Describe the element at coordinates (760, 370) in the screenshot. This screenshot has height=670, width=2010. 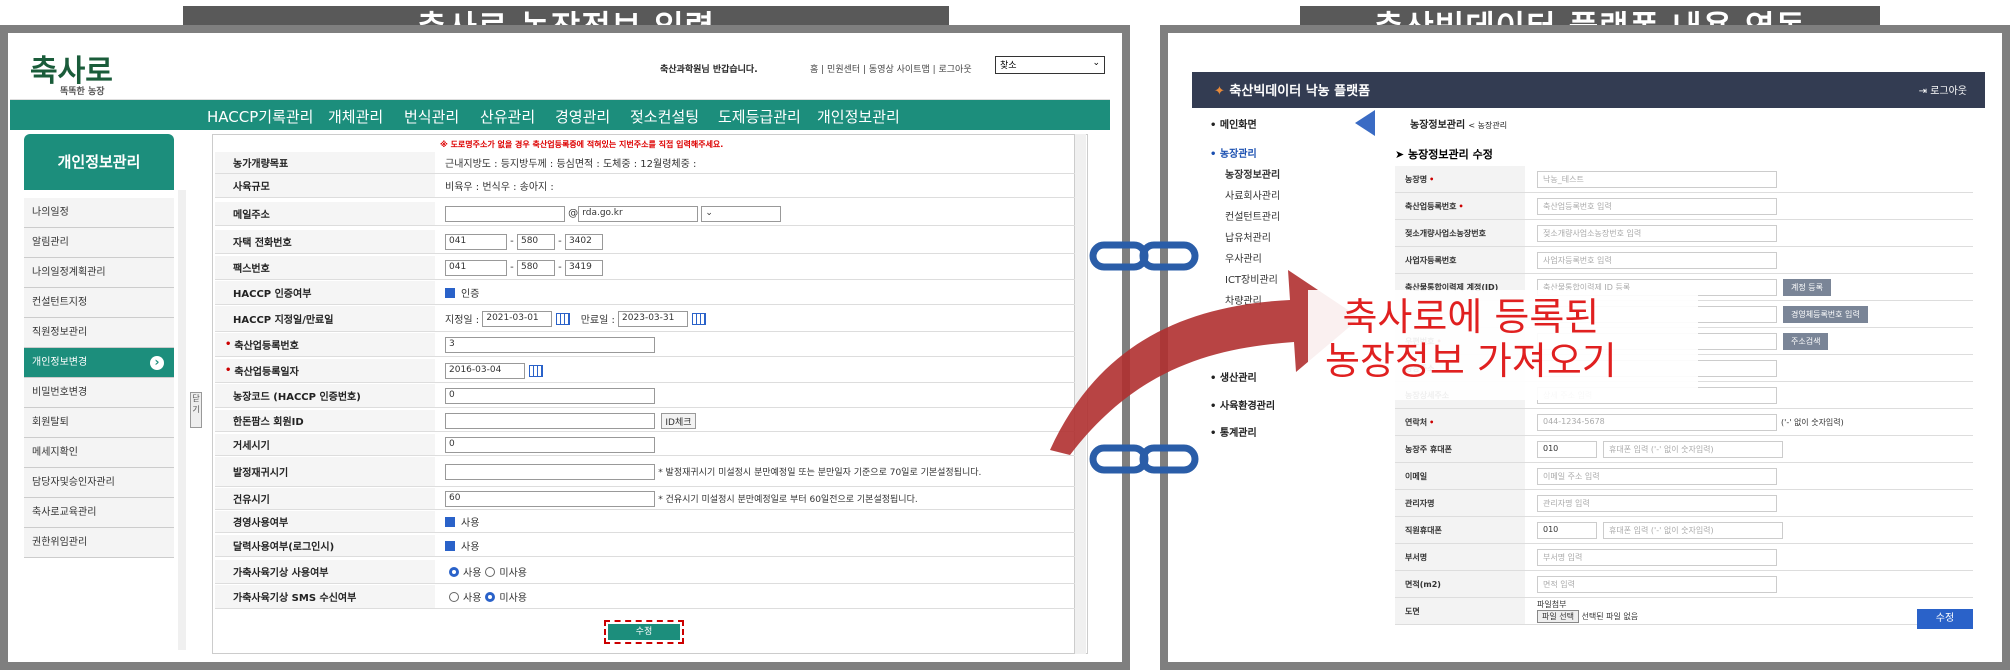
I see `row-value-area: 2016-03-04` at that location.